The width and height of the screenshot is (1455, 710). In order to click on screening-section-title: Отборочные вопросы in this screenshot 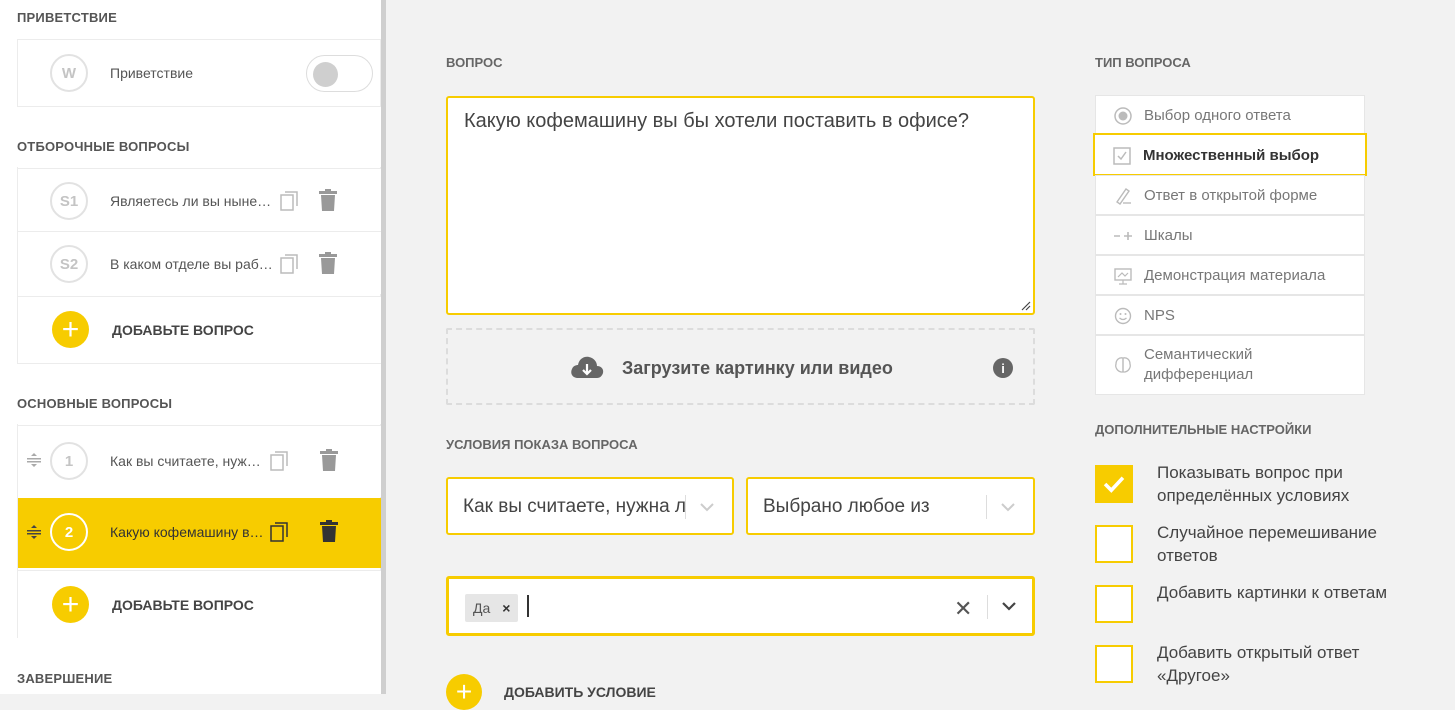, I will do `click(103, 146)`.